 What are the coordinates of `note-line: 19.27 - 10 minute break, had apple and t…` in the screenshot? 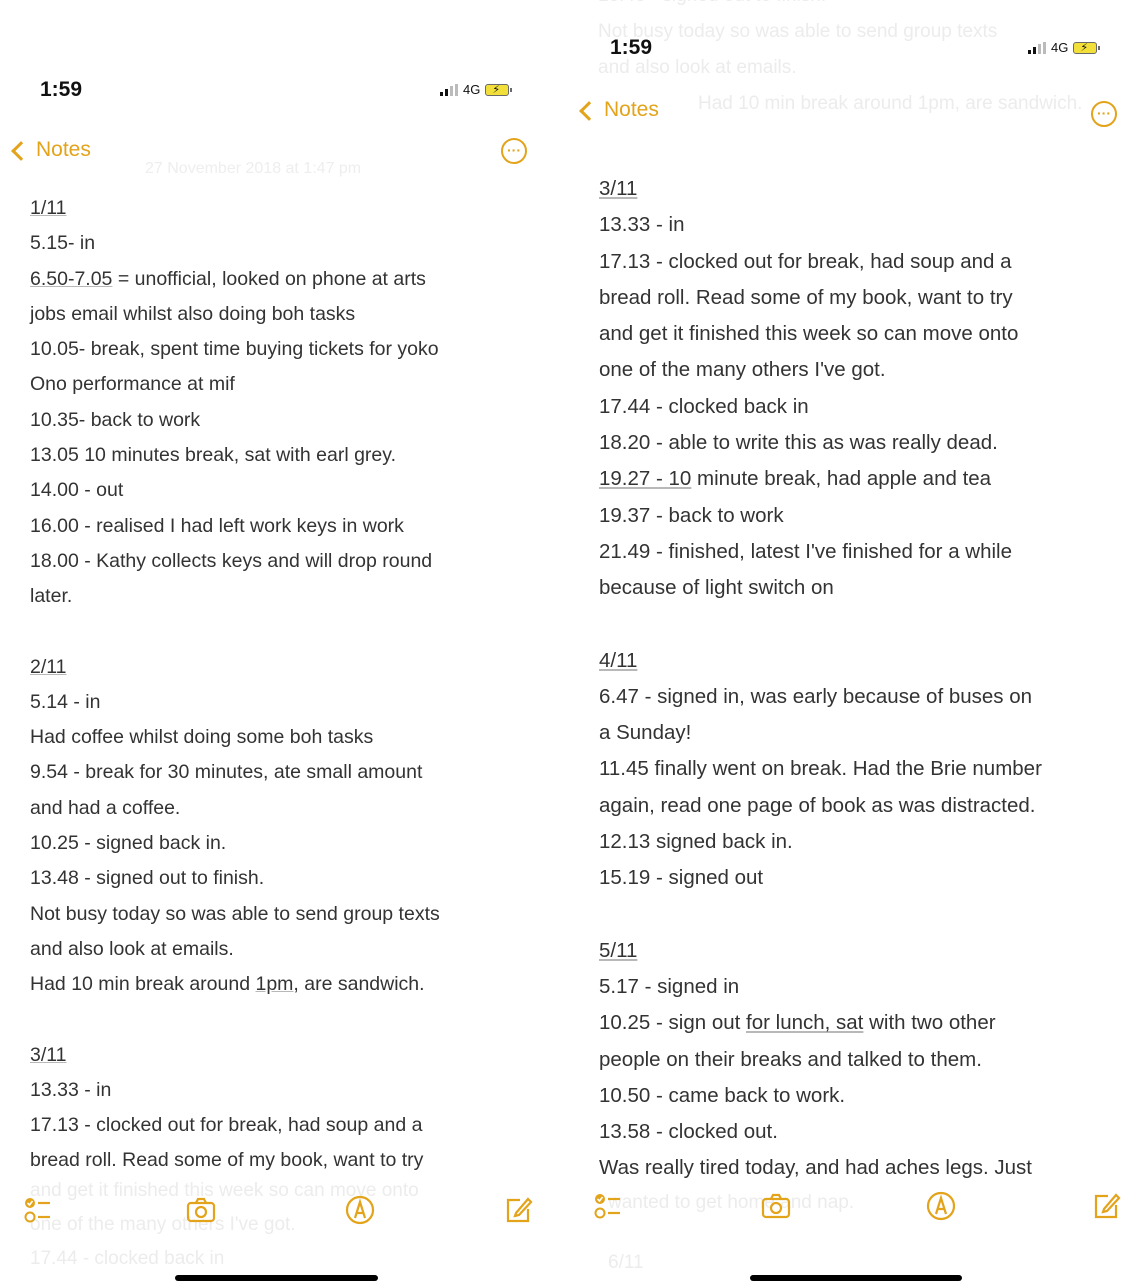 It's located at (795, 479).